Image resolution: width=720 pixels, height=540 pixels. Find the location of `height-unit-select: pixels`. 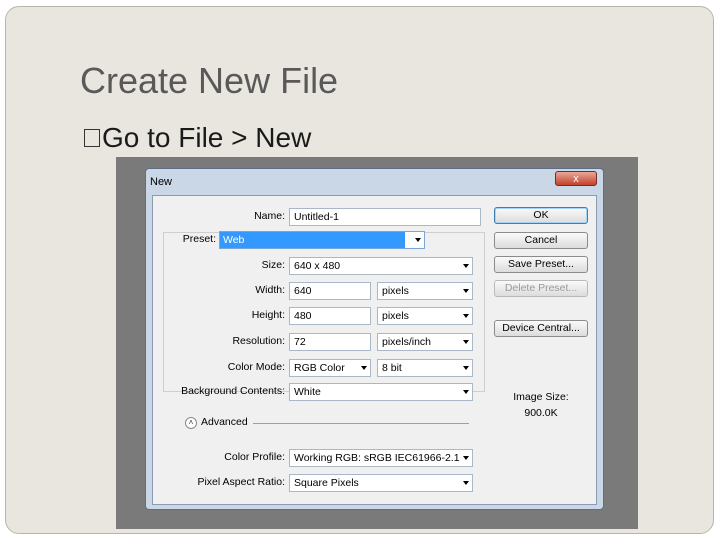

height-unit-select: pixels is located at coordinates (425, 316).